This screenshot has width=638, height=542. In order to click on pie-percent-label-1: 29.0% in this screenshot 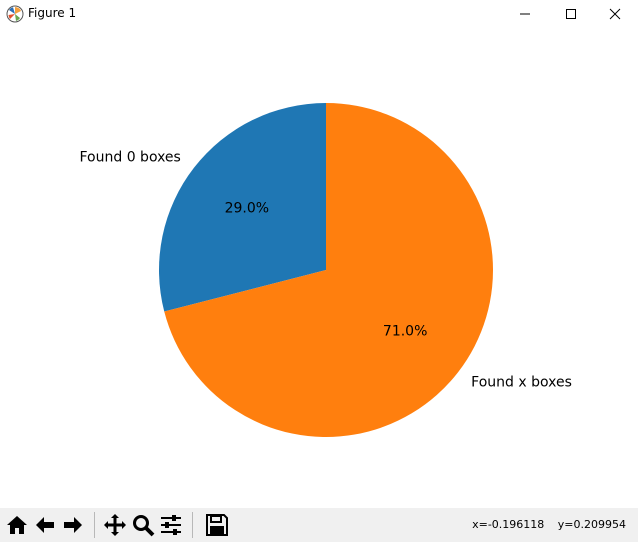, I will do `click(247, 209)`.